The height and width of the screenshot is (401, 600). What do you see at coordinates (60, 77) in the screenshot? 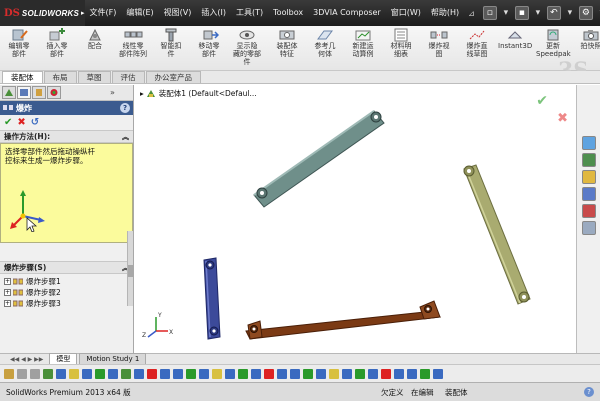
I see `tab-layout: 布局` at bounding box center [60, 77].